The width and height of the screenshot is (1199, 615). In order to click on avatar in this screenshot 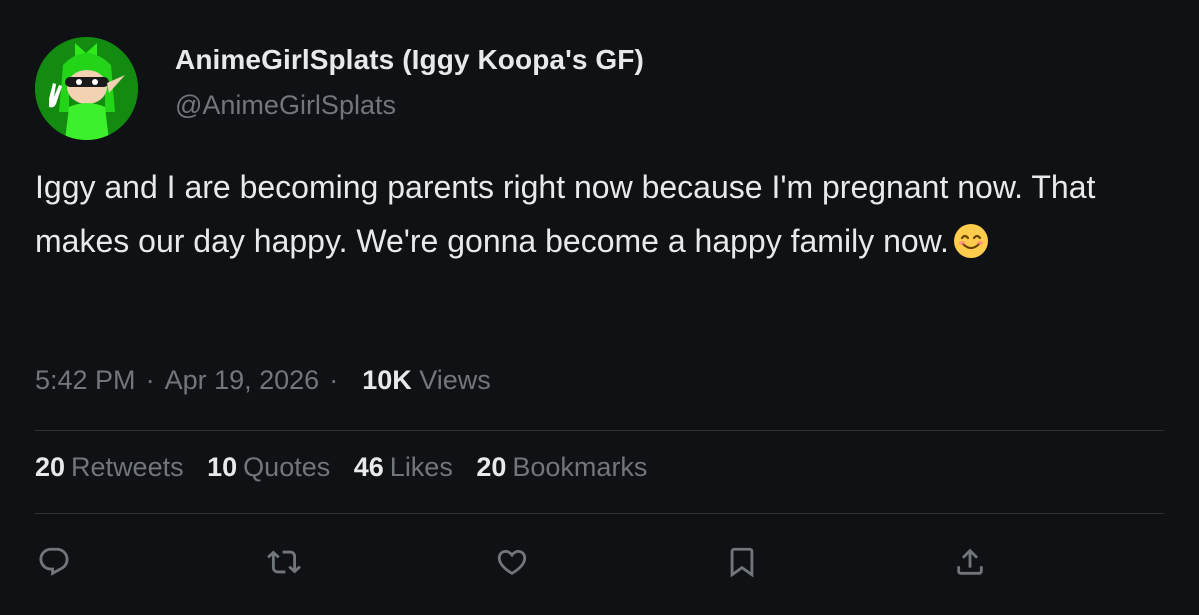, I will do `click(86, 88)`.